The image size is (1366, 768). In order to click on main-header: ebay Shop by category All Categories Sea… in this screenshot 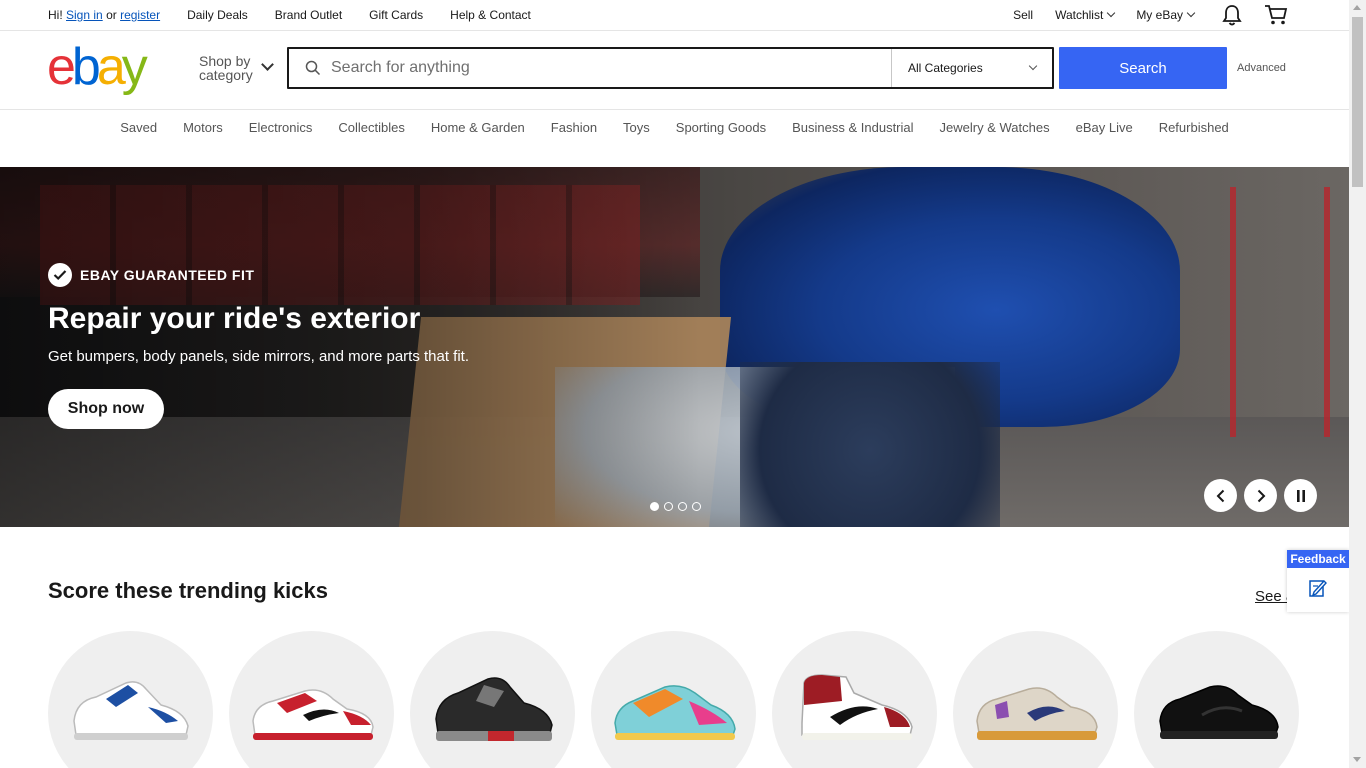, I will do `click(674, 70)`.